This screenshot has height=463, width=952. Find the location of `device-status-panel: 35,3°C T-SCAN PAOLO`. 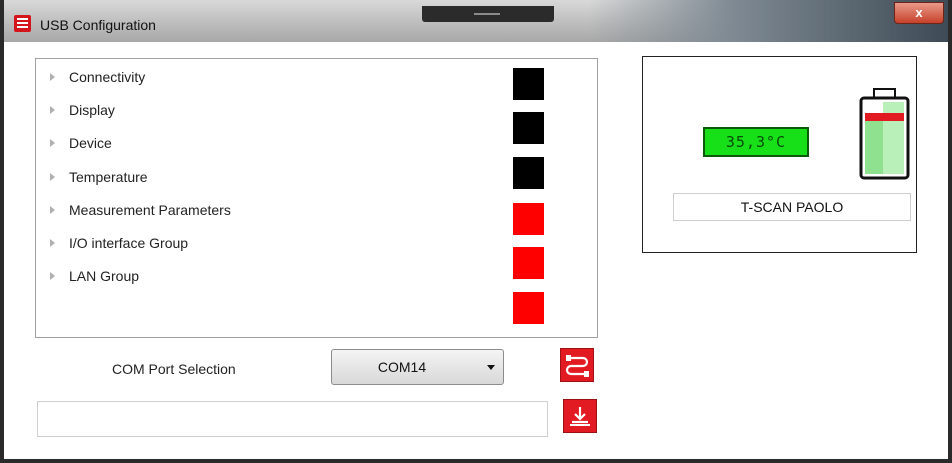

device-status-panel: 35,3°C T-SCAN PAOLO is located at coordinates (779, 154).